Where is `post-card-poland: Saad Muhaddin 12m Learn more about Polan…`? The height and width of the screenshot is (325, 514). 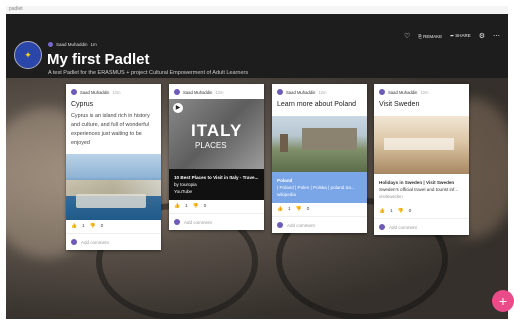 post-card-poland: Saad Muhaddin 12m Learn more about Polan… is located at coordinates (319, 158).